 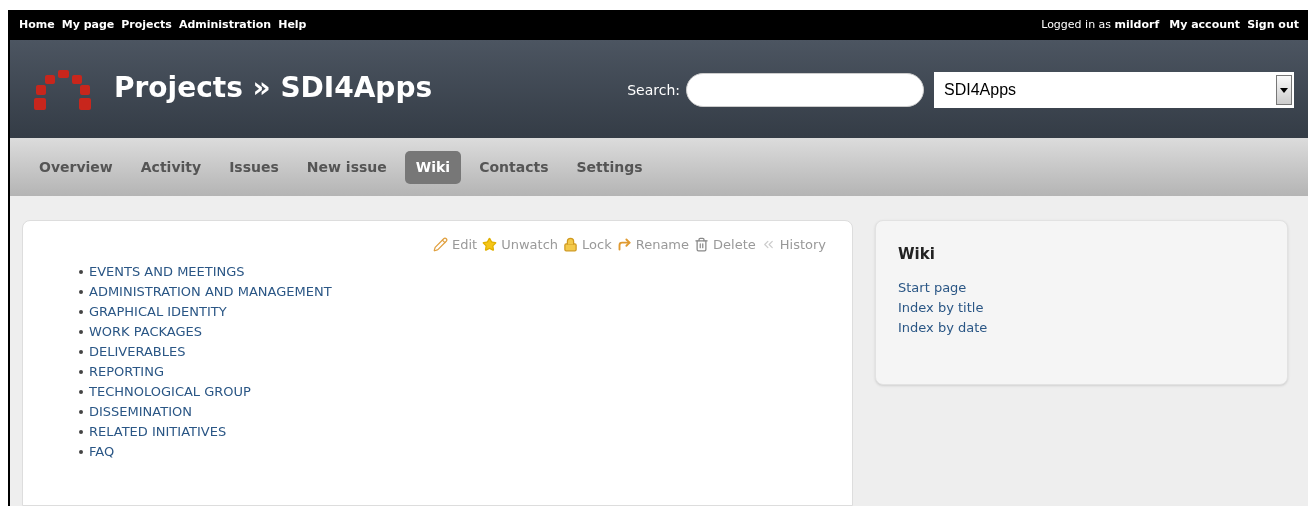 What do you see at coordinates (702, 245) in the screenshot?
I see `trash-icon` at bounding box center [702, 245].